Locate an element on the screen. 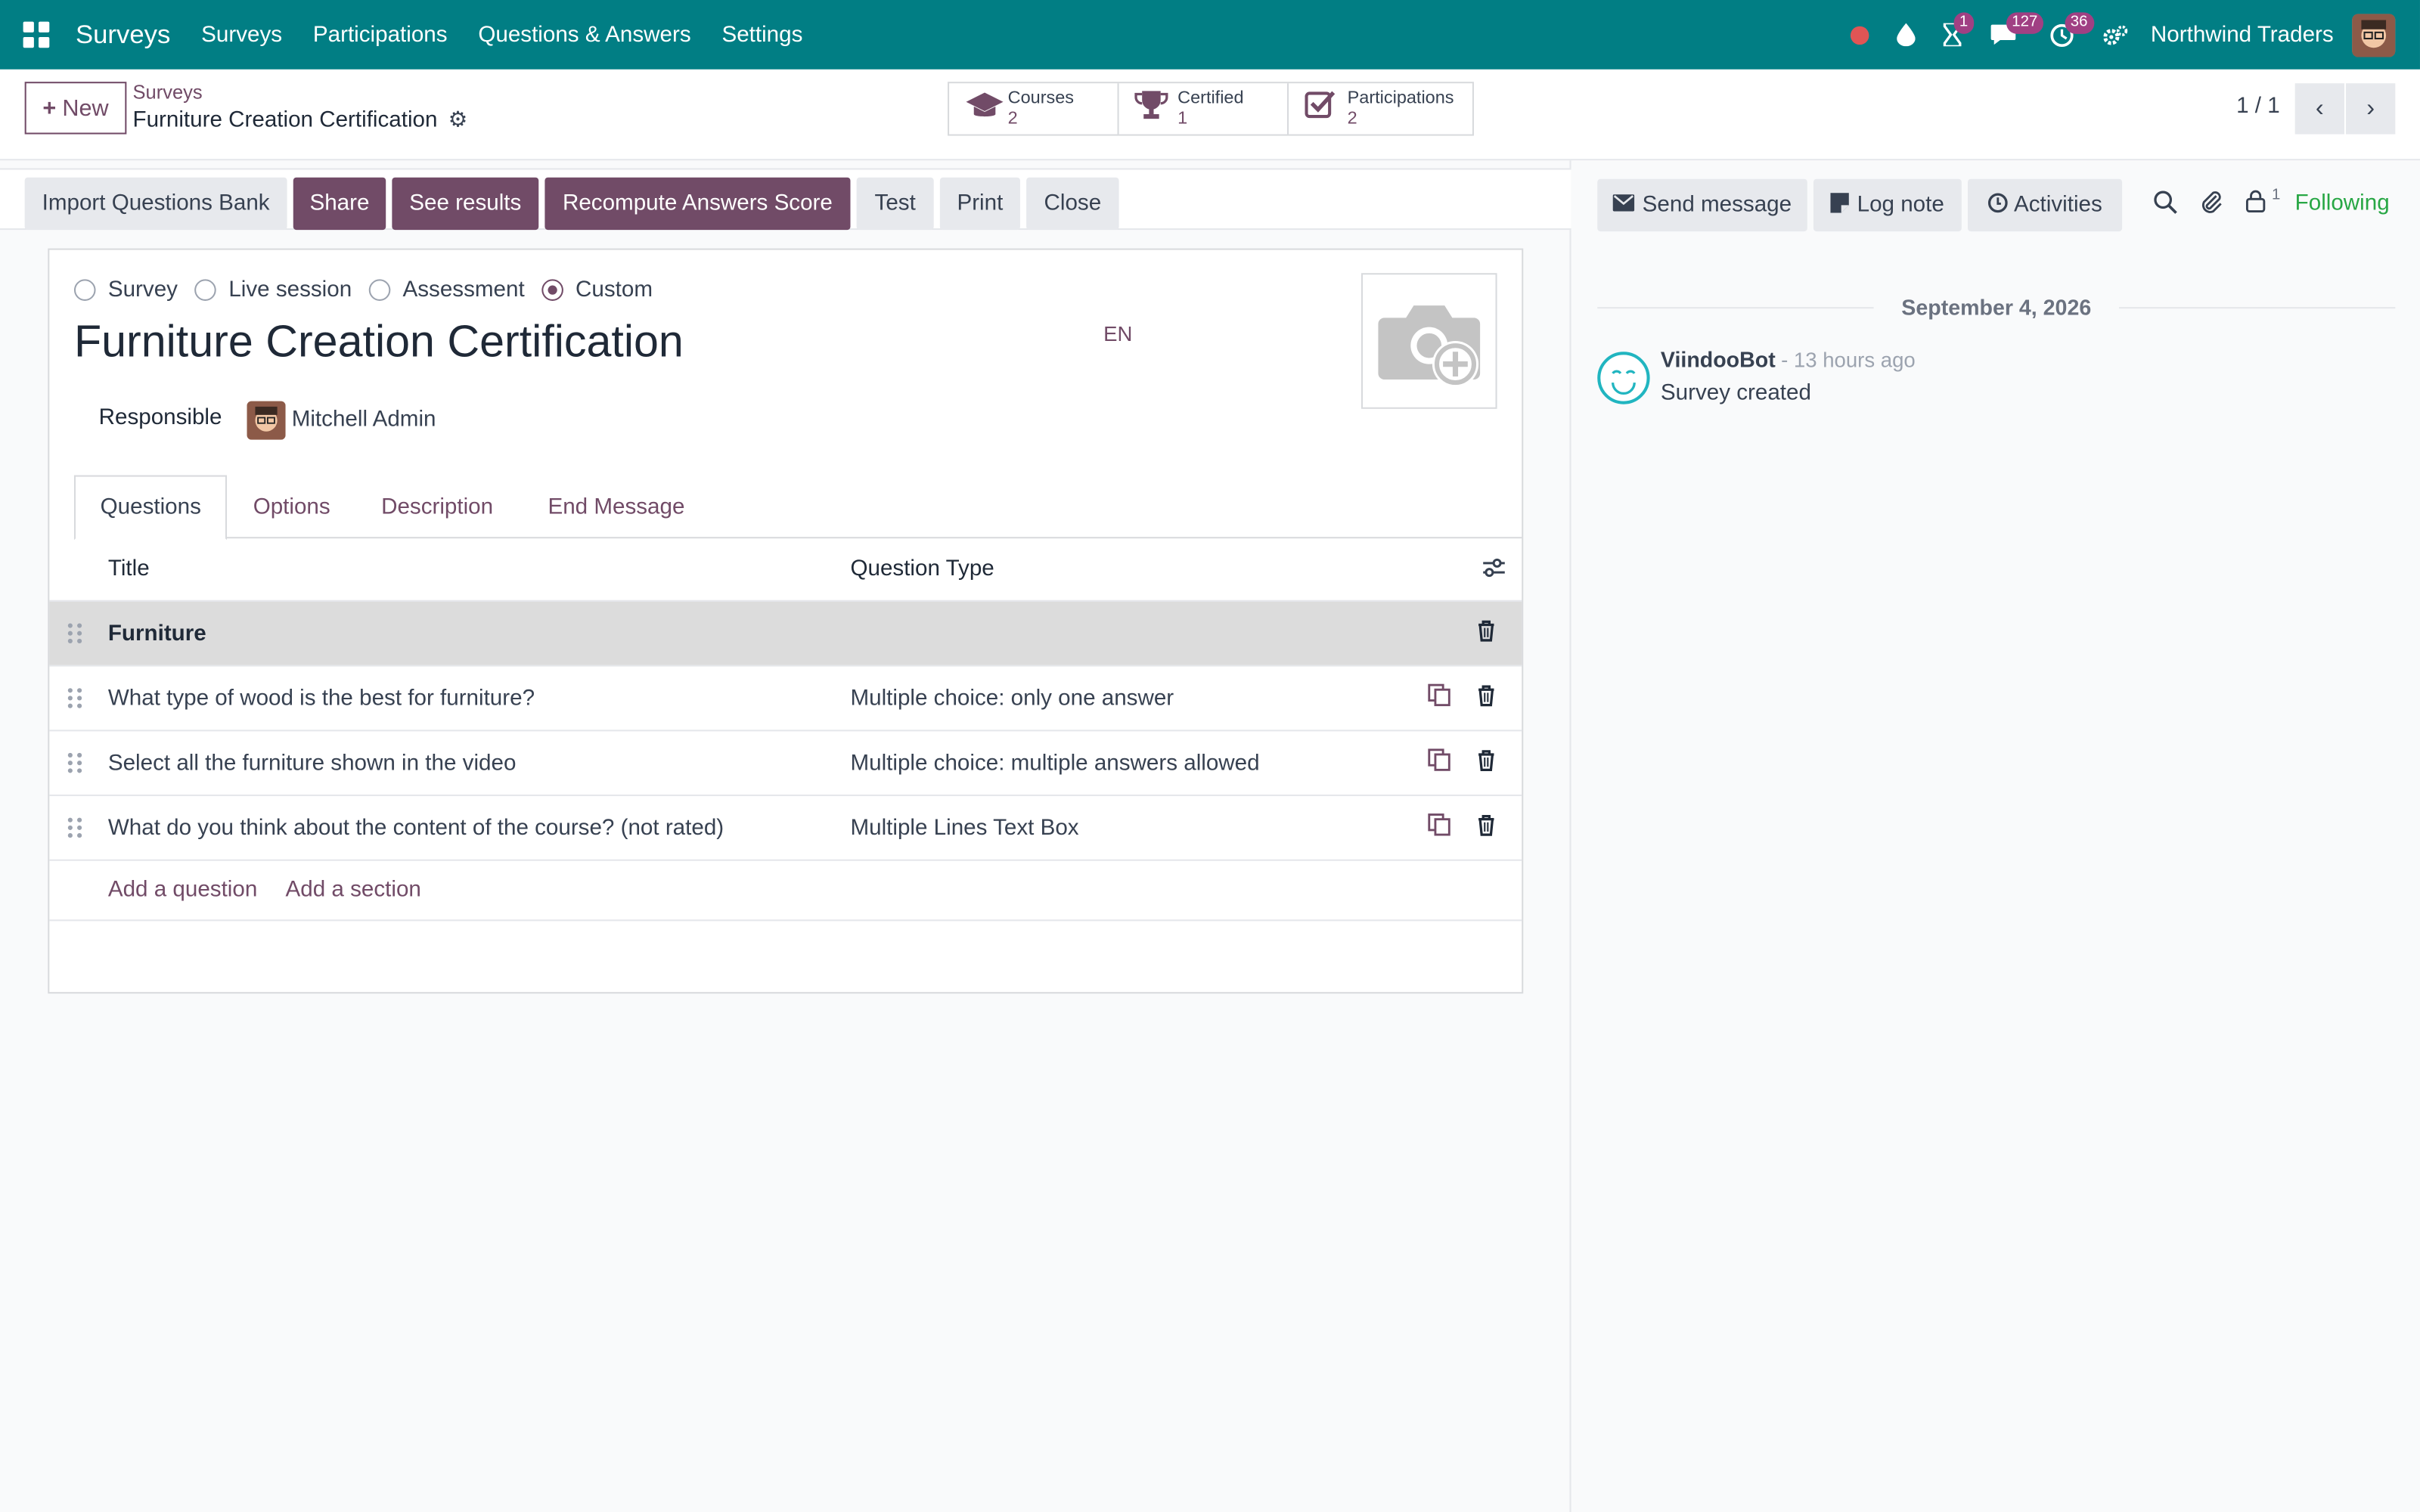 The width and height of the screenshot is (2420, 1512). settings-gears-icon is located at coordinates (2115, 35).